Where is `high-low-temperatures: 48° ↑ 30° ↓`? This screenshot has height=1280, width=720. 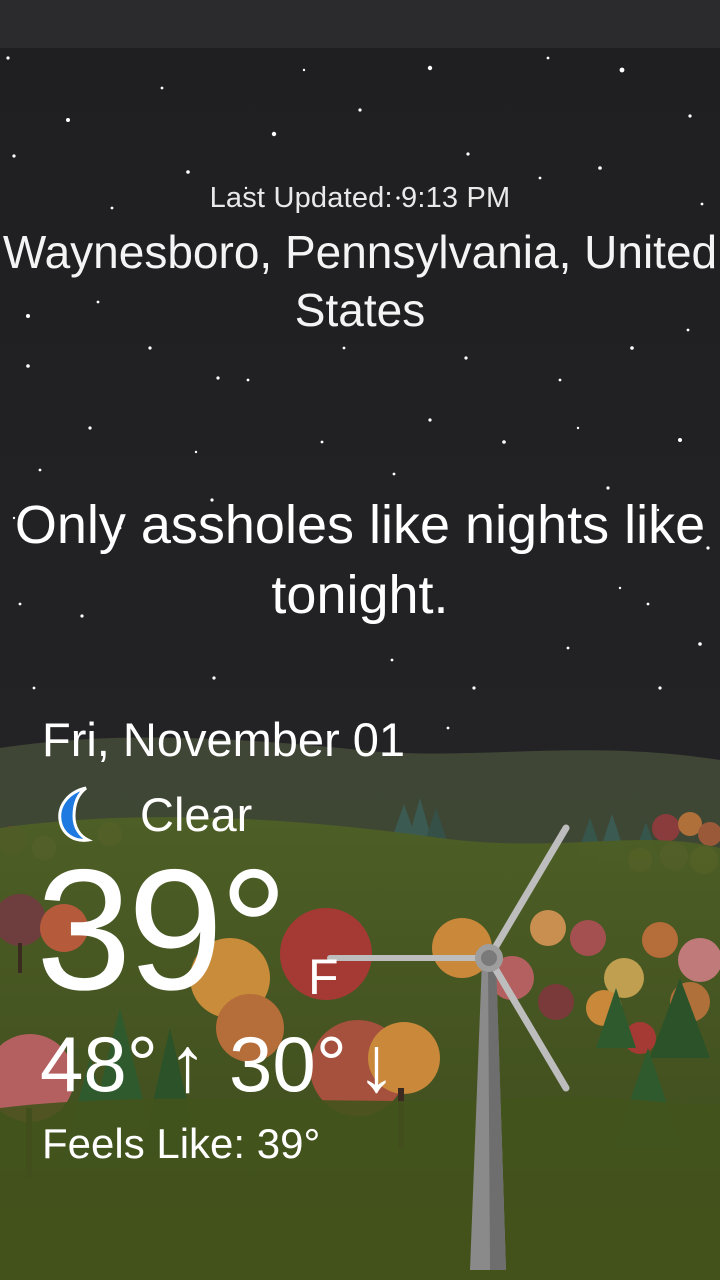
high-low-temperatures: 48° ↑ 30° ↓ is located at coordinates (218, 1064).